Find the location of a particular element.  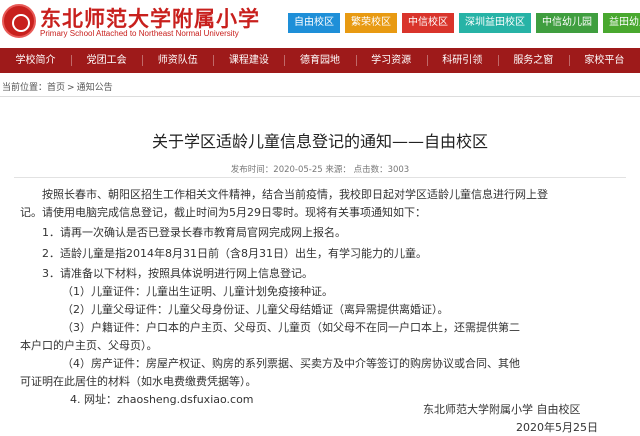

list-item-4-website: 4. 网址：zhaosheng.dsfuxiao.com is located at coordinates (162, 399).